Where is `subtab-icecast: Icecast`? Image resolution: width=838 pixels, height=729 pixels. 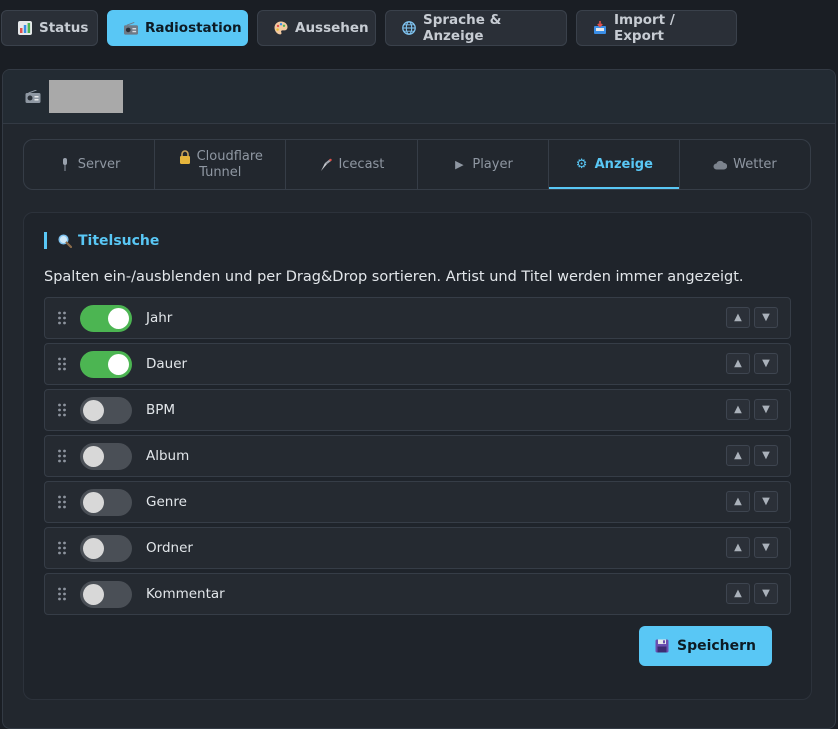 subtab-icecast: Icecast is located at coordinates (352, 164).